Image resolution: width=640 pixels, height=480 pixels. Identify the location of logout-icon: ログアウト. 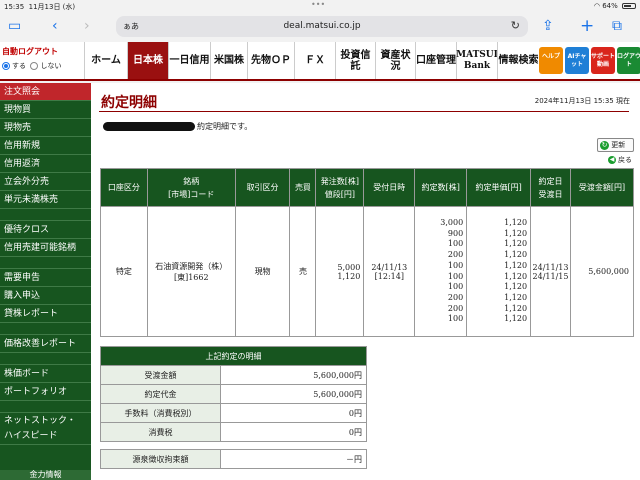
(628, 60).